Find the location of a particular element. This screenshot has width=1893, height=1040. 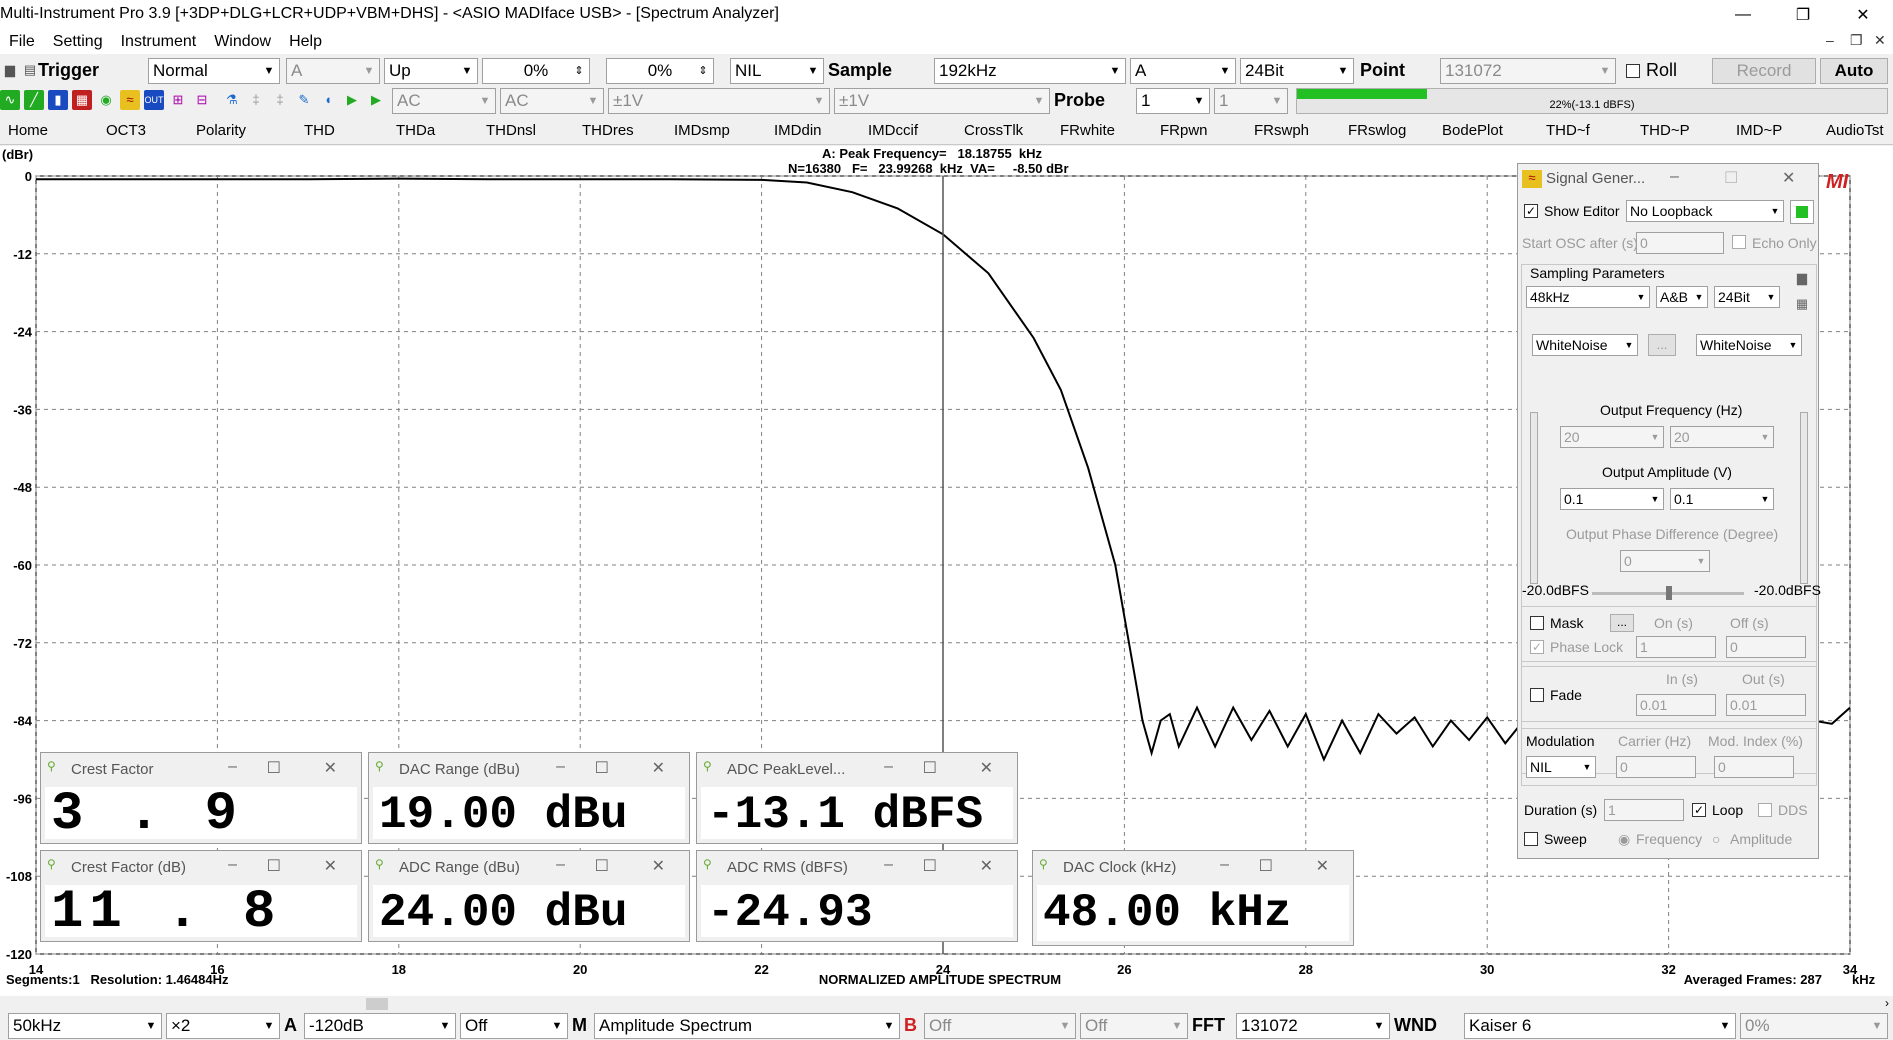

trigger-mode-select: Normal ▼ is located at coordinates (214, 71).